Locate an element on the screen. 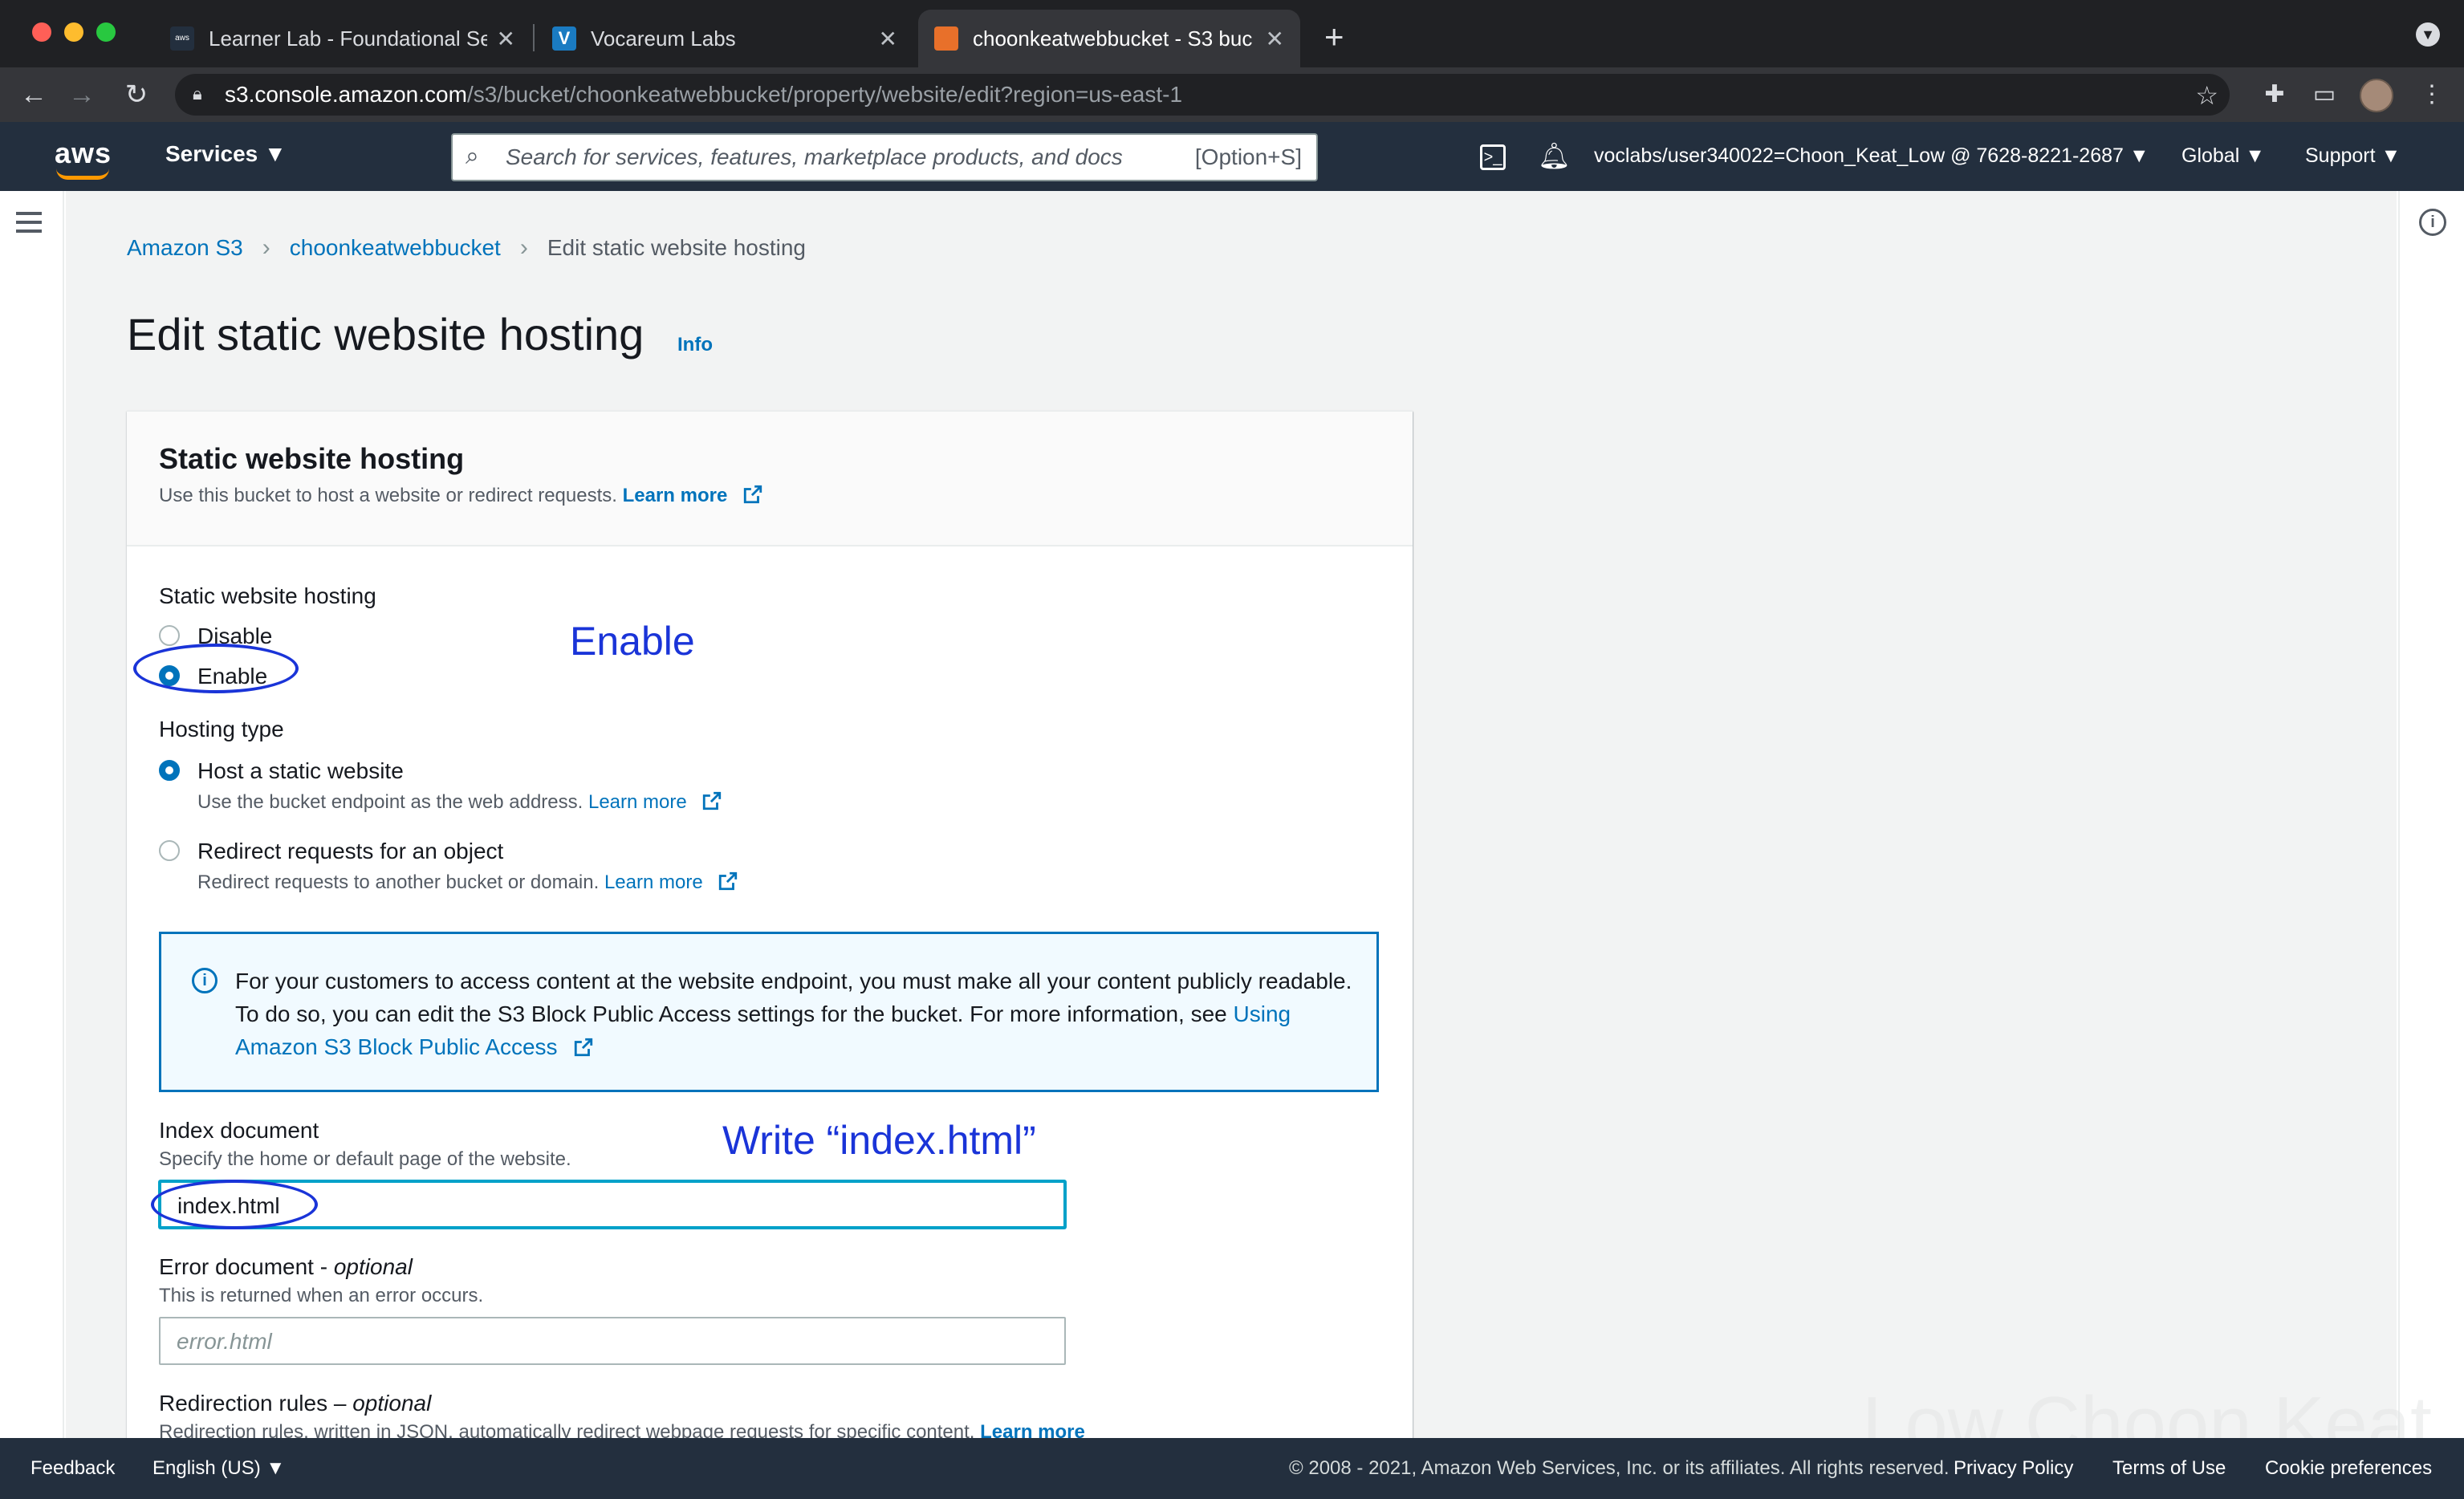  services-menu: Services ▼ is located at coordinates (226, 154).